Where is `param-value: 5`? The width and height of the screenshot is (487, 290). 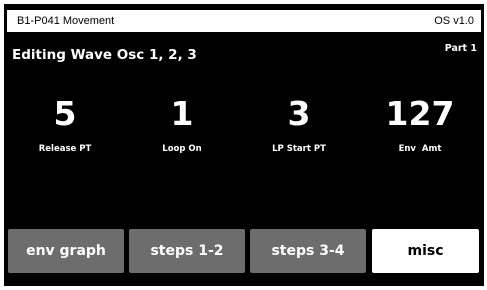
param-value: 5 is located at coordinates (65, 113).